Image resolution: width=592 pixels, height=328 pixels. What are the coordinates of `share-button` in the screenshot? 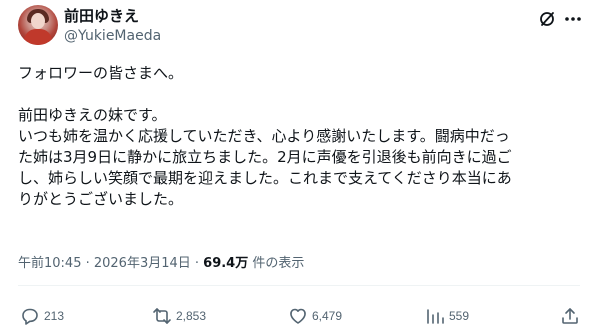 It's located at (570, 316).